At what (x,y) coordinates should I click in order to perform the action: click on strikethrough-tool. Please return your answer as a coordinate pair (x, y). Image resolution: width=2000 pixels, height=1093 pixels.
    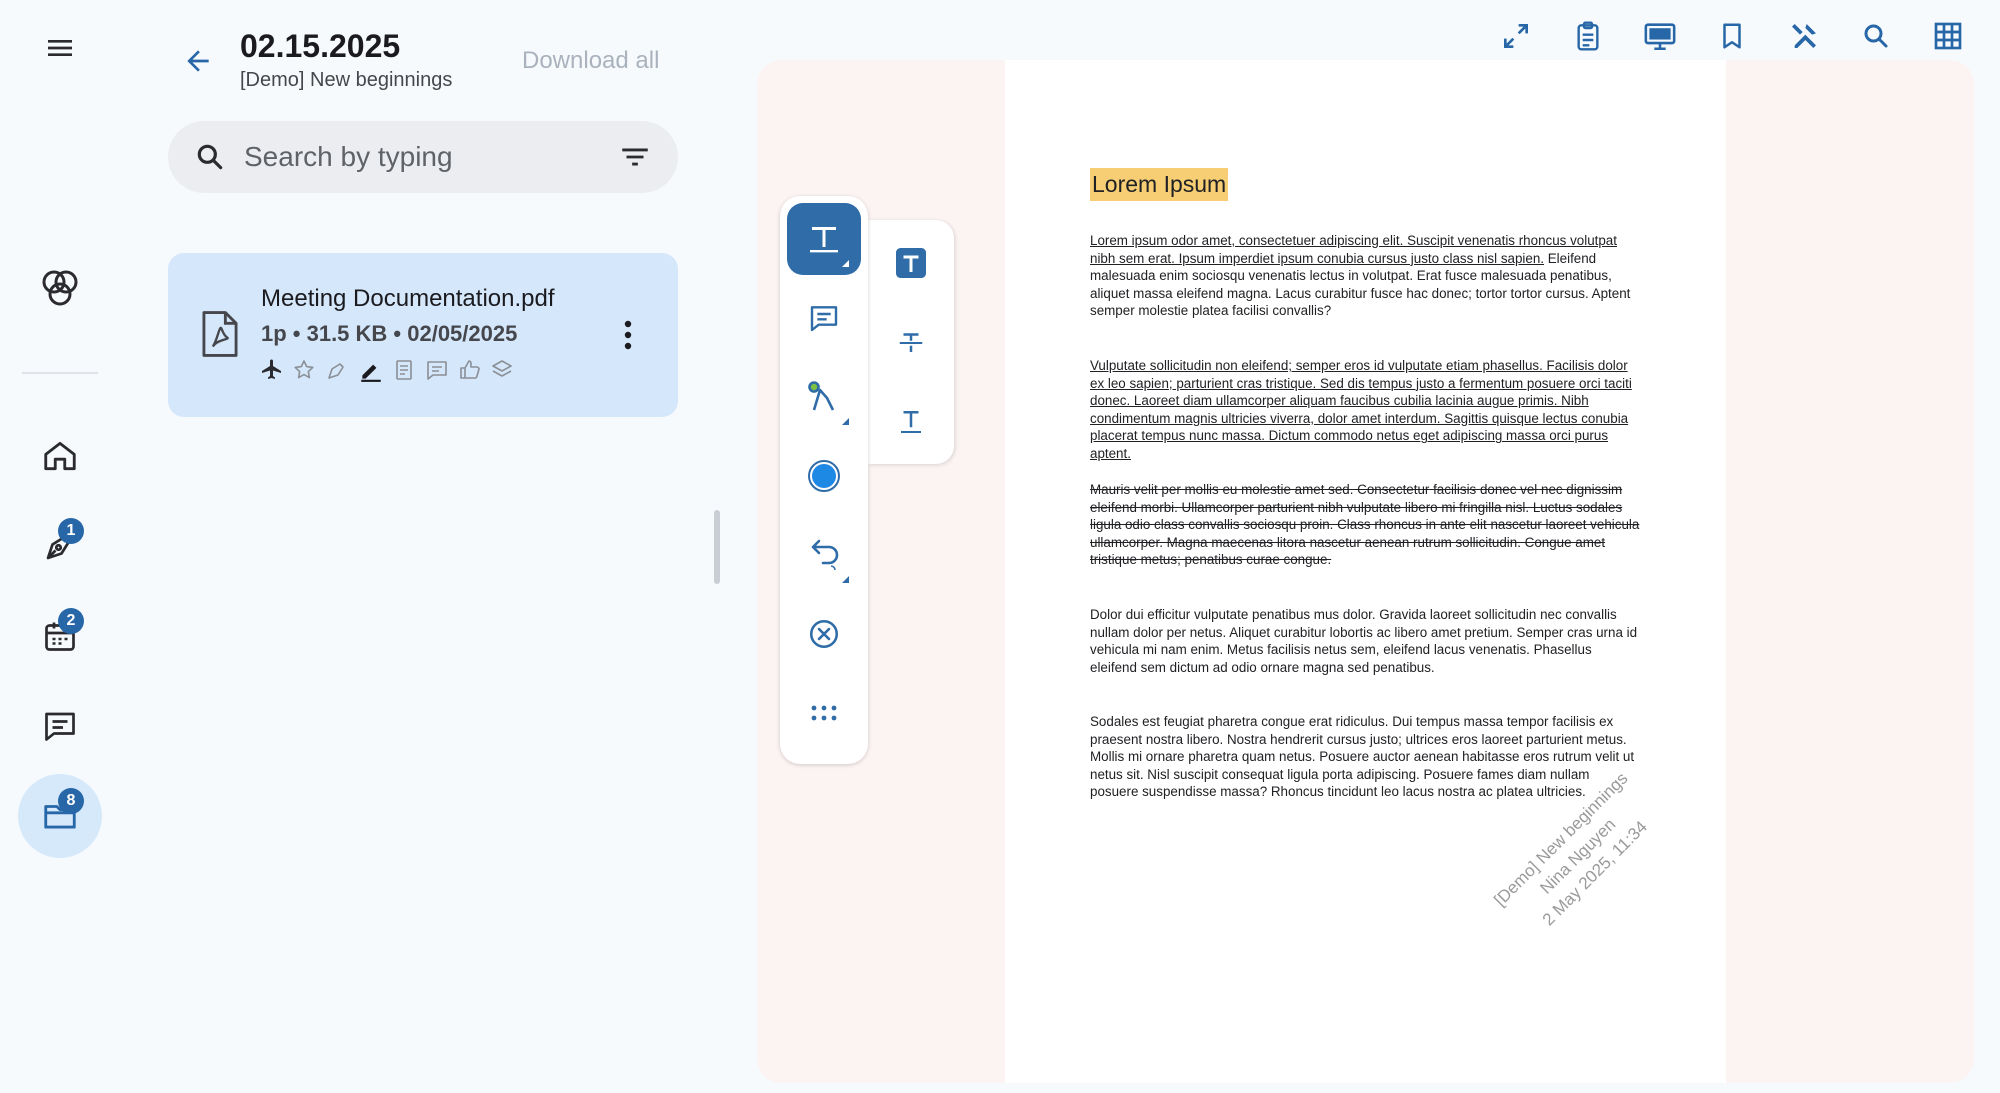
    Looking at the image, I should click on (911, 342).